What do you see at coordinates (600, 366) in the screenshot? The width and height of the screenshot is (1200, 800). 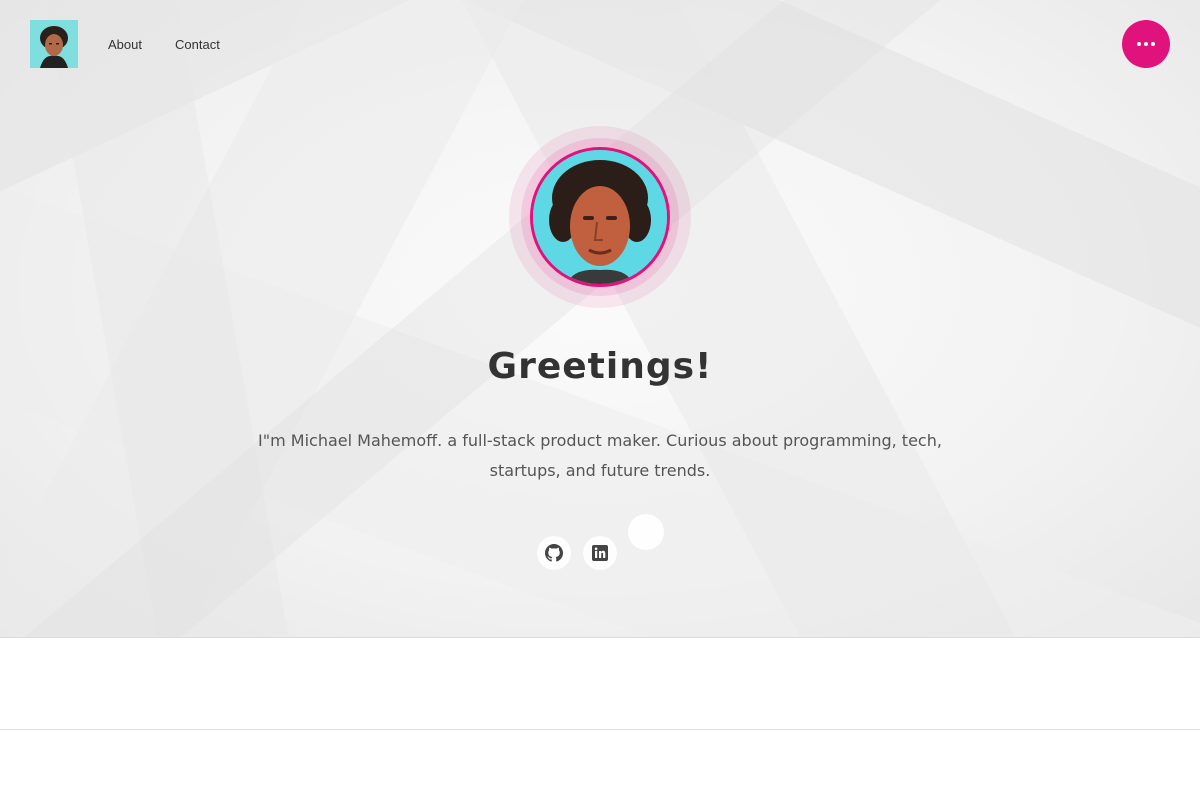 I see `hero-headline: Greetings!` at bounding box center [600, 366].